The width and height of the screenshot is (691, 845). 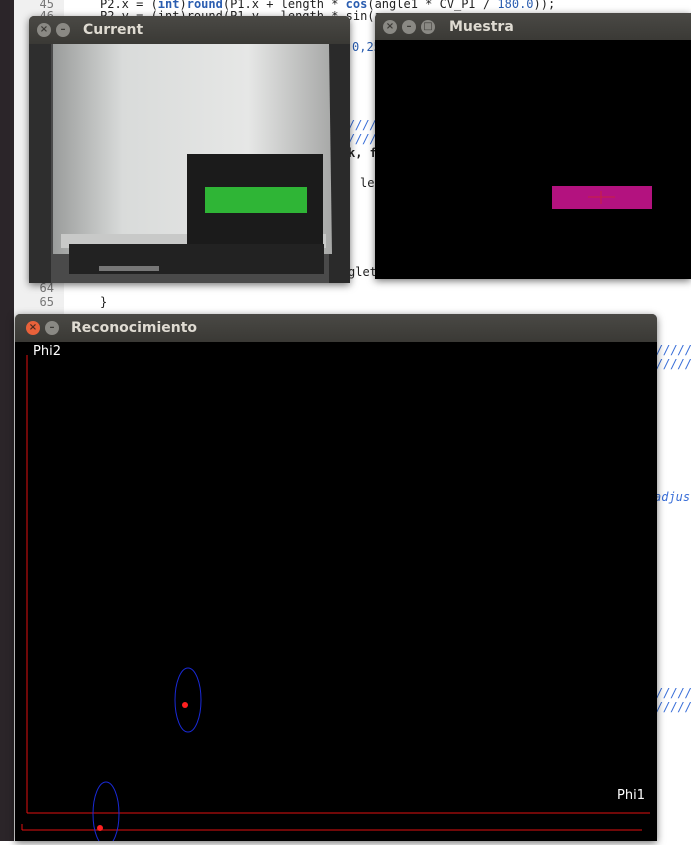 What do you see at coordinates (47, 351) in the screenshot?
I see `y-axis-label: Phi2` at bounding box center [47, 351].